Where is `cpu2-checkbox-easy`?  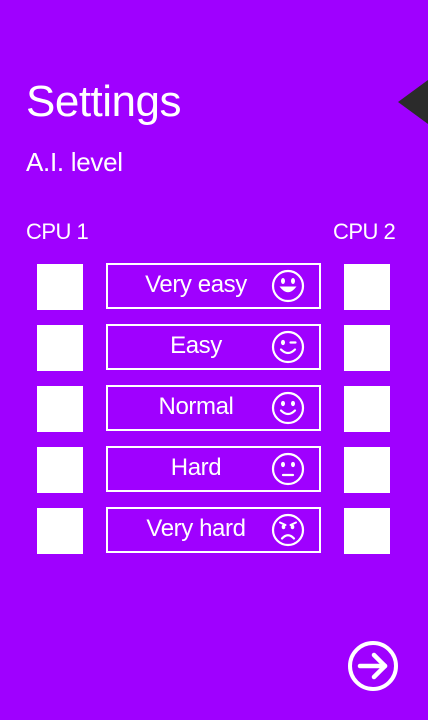 cpu2-checkbox-easy is located at coordinates (367, 348).